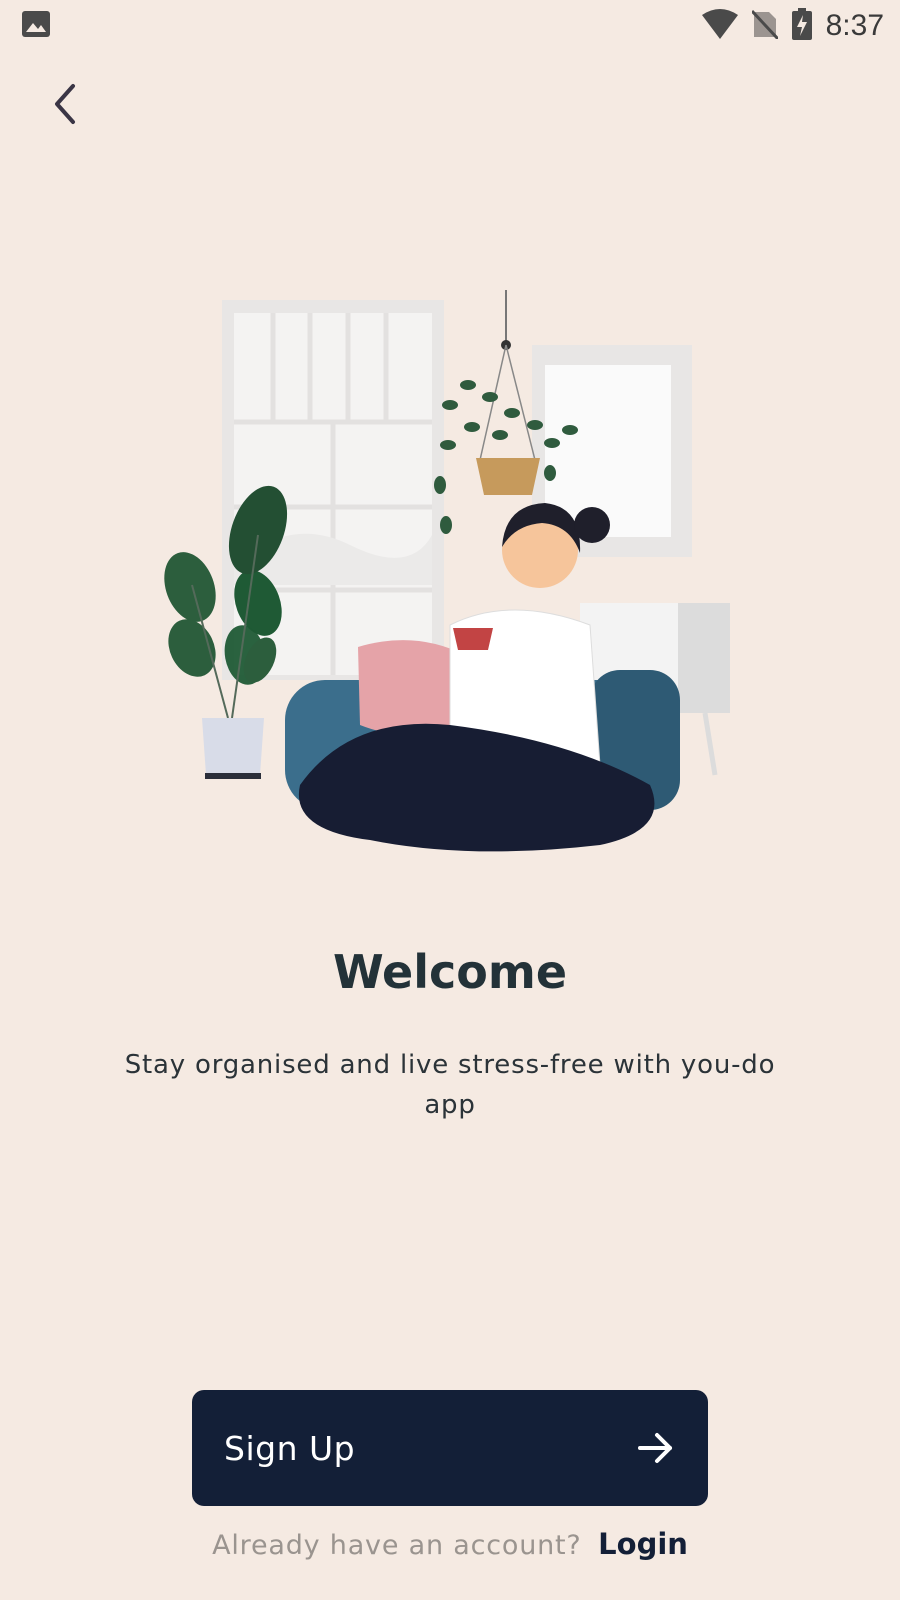 This screenshot has width=900, height=1600. What do you see at coordinates (290, 1448) in the screenshot?
I see `signup-button-label: Sign Up` at bounding box center [290, 1448].